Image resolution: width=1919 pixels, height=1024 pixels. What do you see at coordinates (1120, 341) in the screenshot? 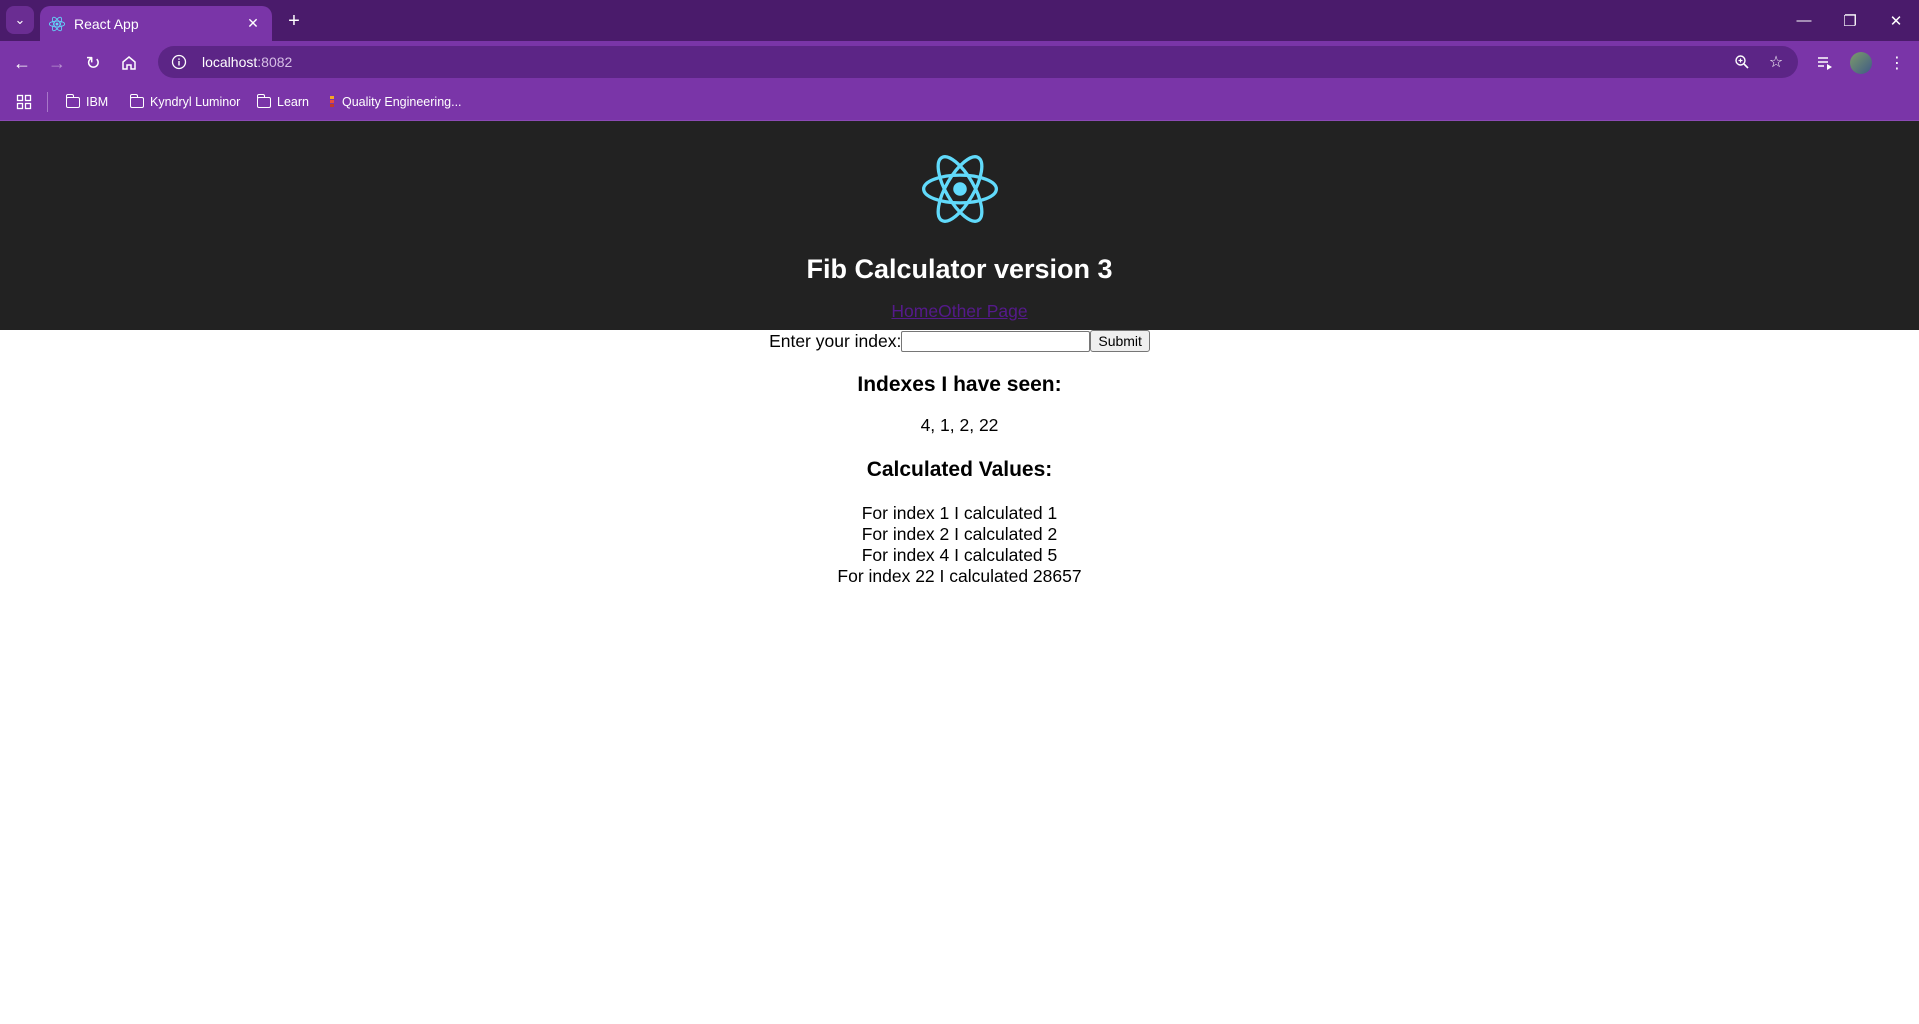
I see `submit-button: Submit` at bounding box center [1120, 341].